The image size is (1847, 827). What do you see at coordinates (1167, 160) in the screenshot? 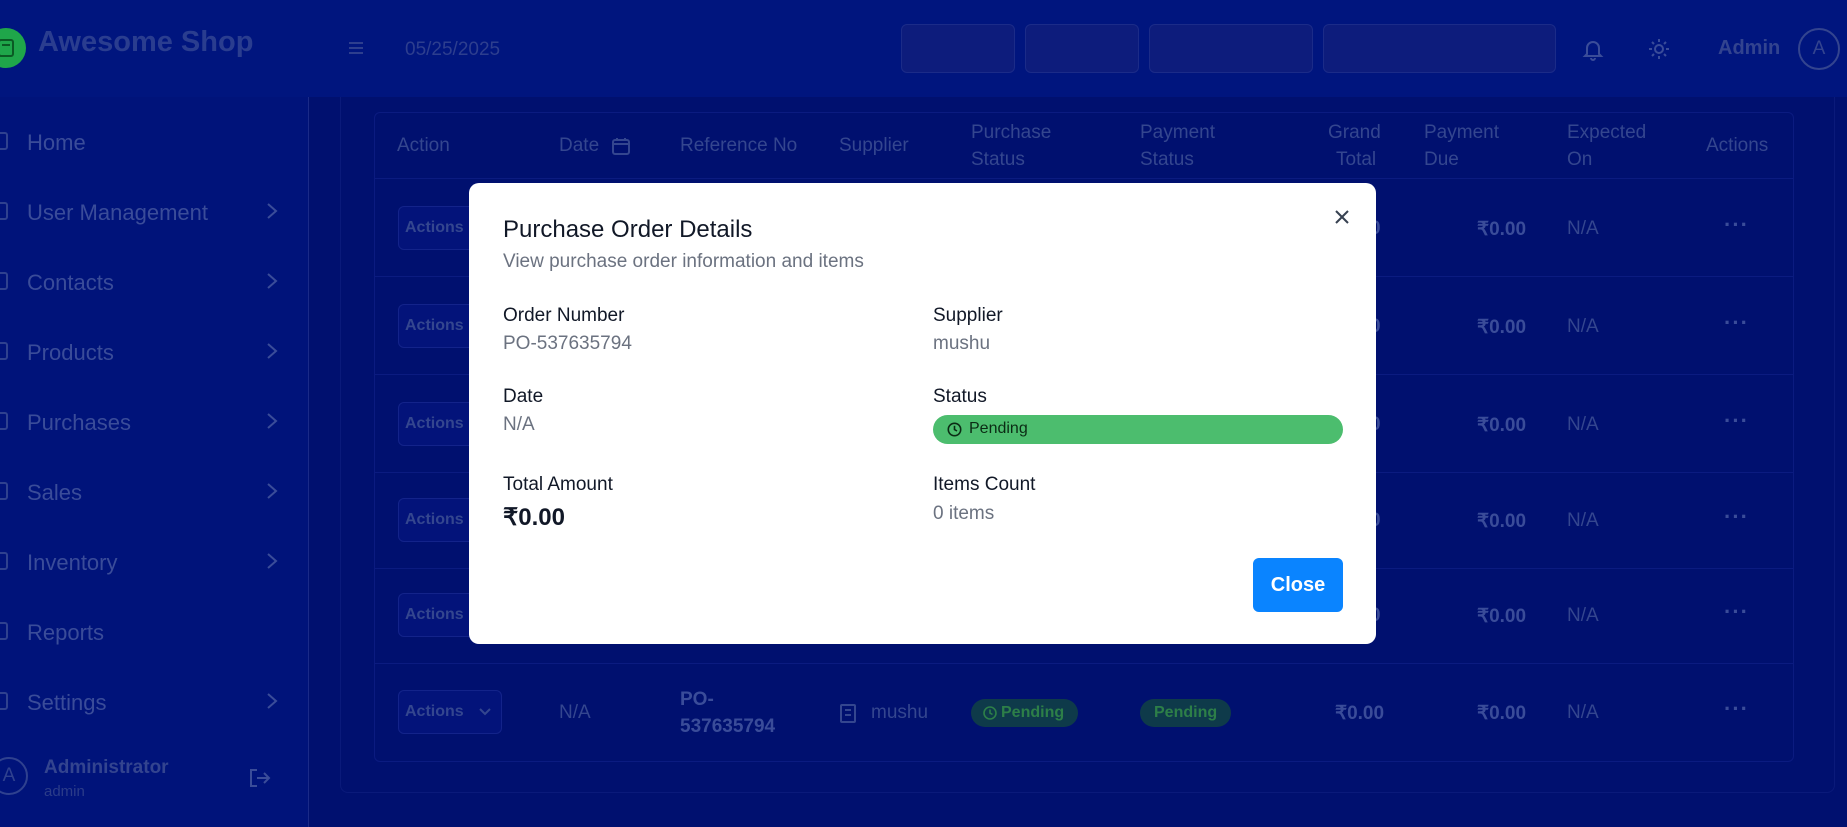
I see `column-header-payment-status-line2: Status` at bounding box center [1167, 160].